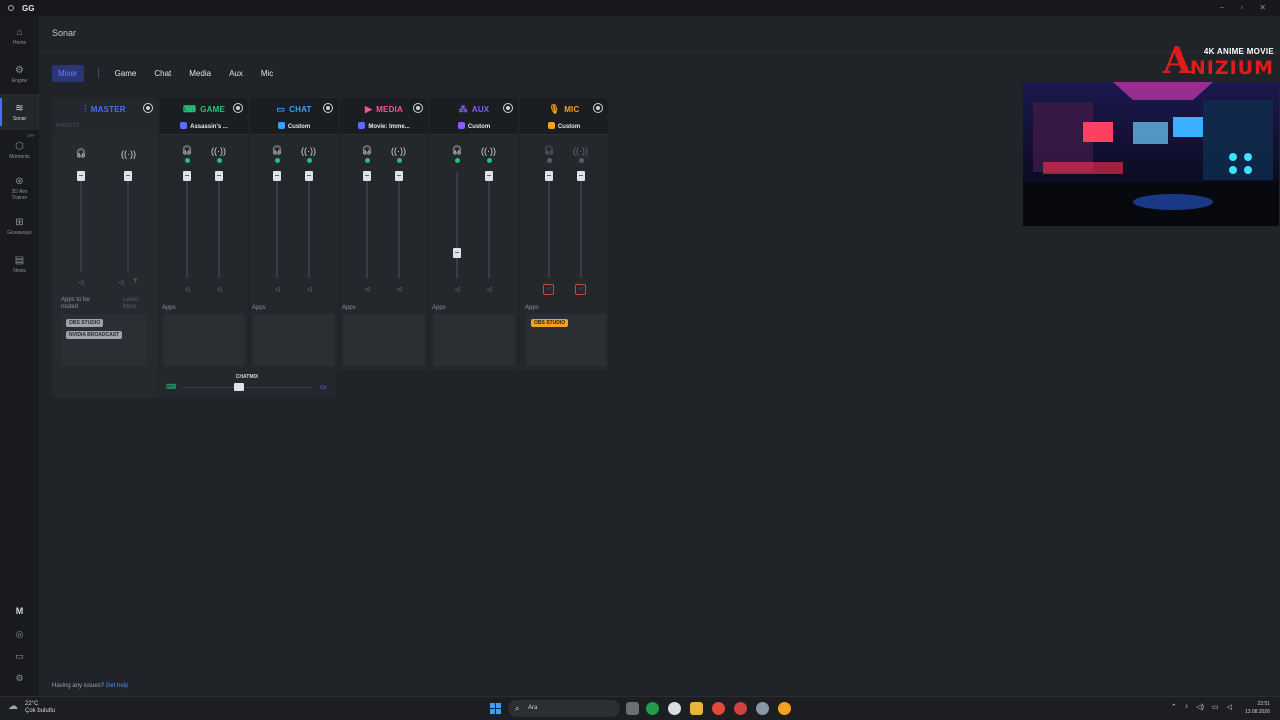 The height and width of the screenshot is (720, 1280). What do you see at coordinates (19, 108) in the screenshot?
I see `sonar-icon: ≋` at bounding box center [19, 108].